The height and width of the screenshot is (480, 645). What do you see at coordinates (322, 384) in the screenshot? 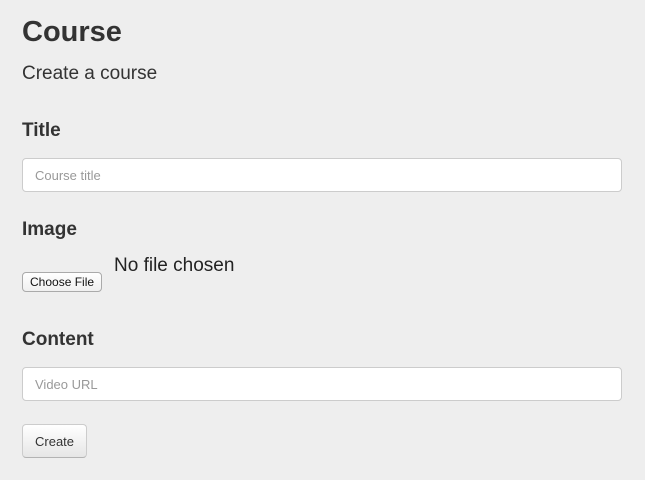
I see `video-url-input` at bounding box center [322, 384].